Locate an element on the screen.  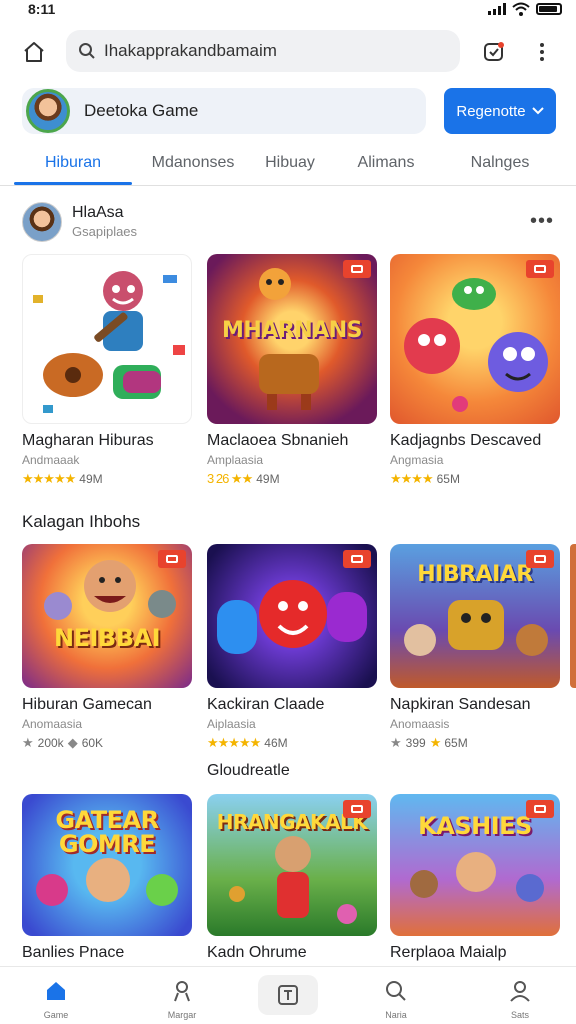
nav-game: Game is located at coordinates (56, 999).